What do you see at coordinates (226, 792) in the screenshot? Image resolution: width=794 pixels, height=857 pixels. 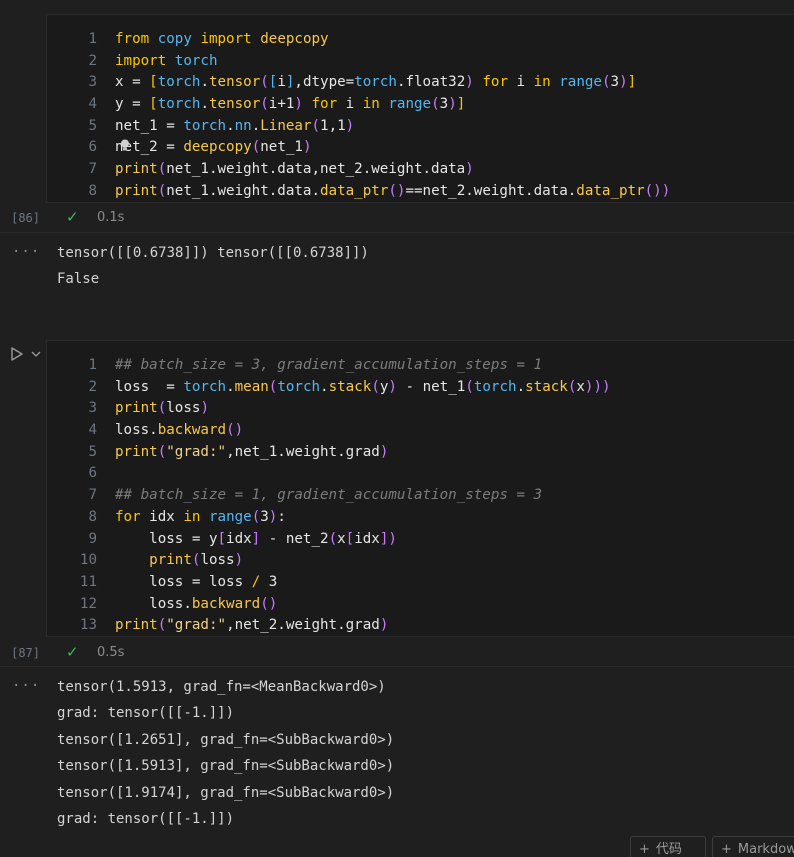 I see `output-line: tensor([1.9174], grad_fn=<SubBackward0>)` at bounding box center [226, 792].